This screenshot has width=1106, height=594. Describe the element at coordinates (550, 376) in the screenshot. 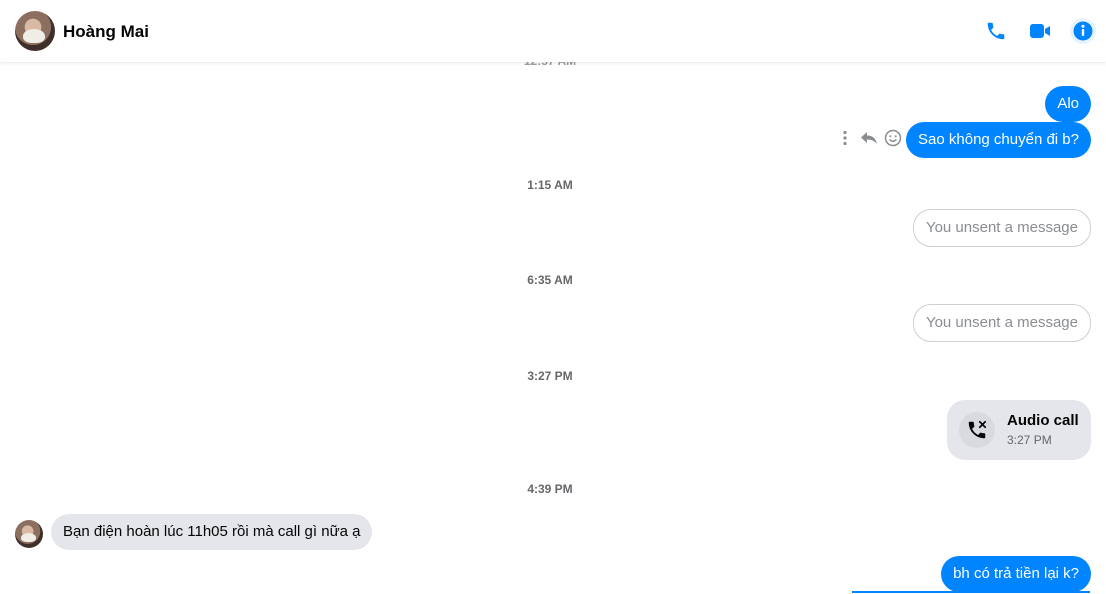

I see `timestamp: 3:27 PM` at that location.